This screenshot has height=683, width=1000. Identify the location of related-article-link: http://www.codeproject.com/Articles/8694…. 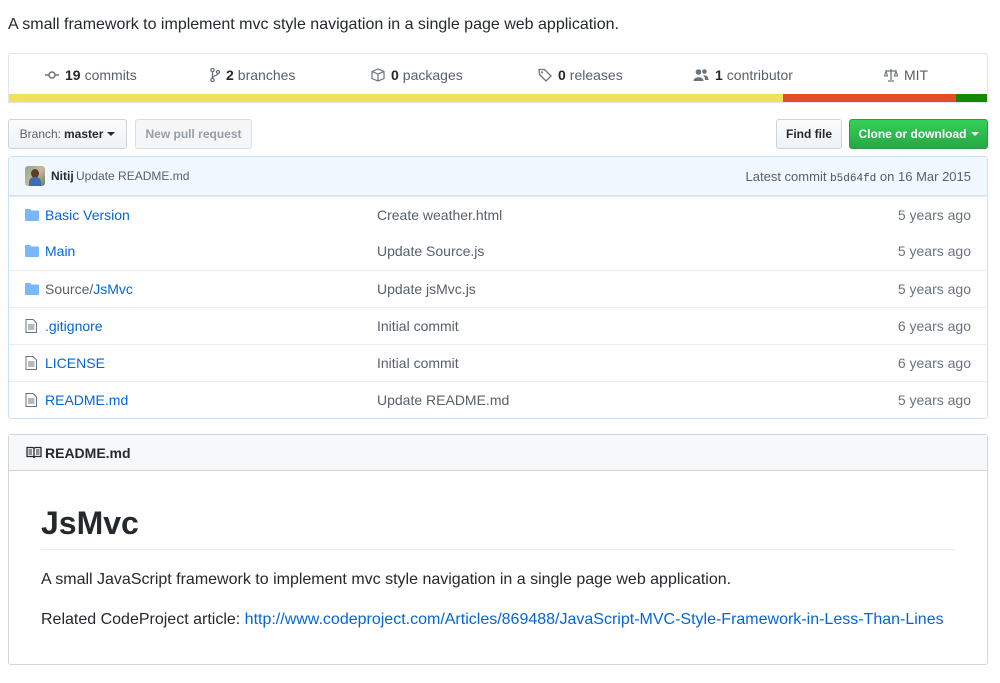
(594, 619).